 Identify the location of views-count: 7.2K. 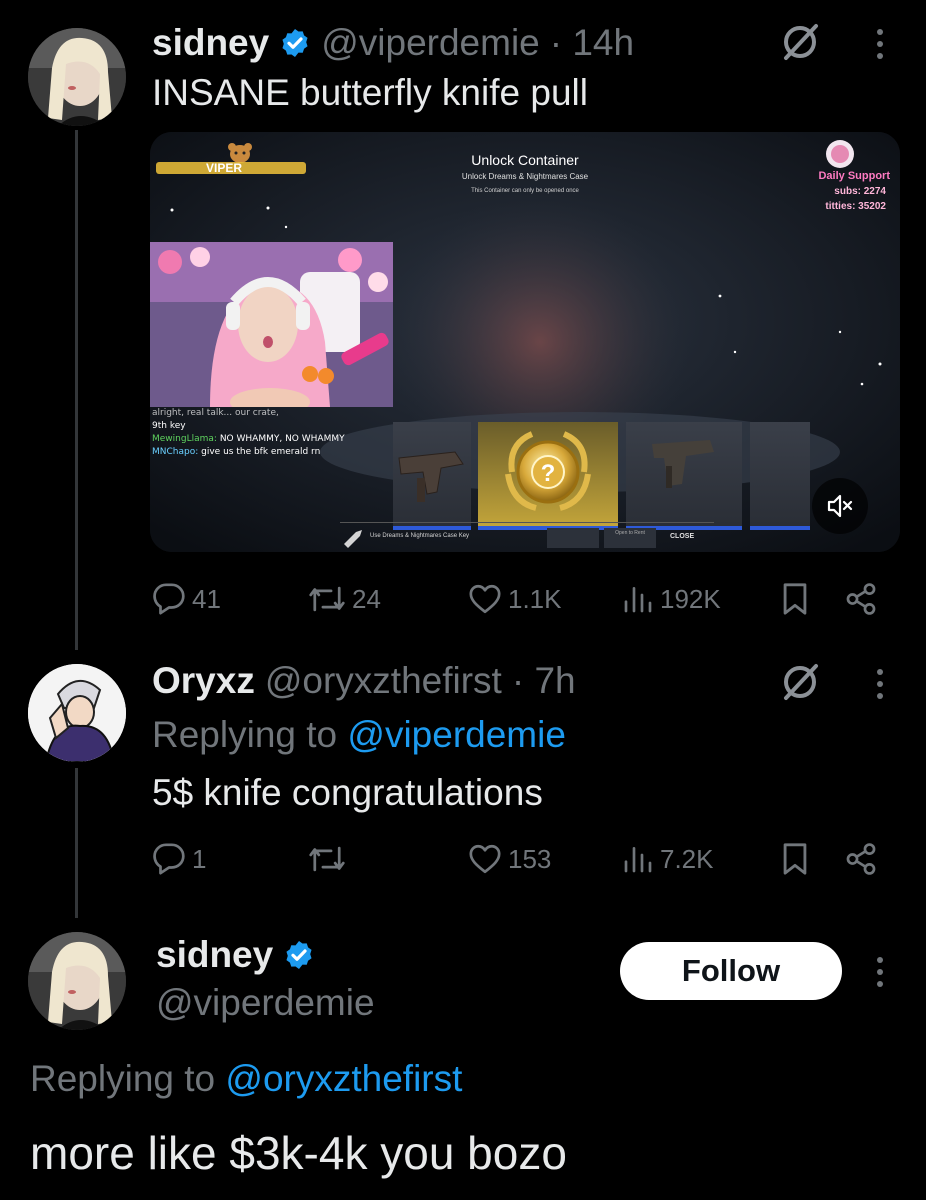
(687, 858).